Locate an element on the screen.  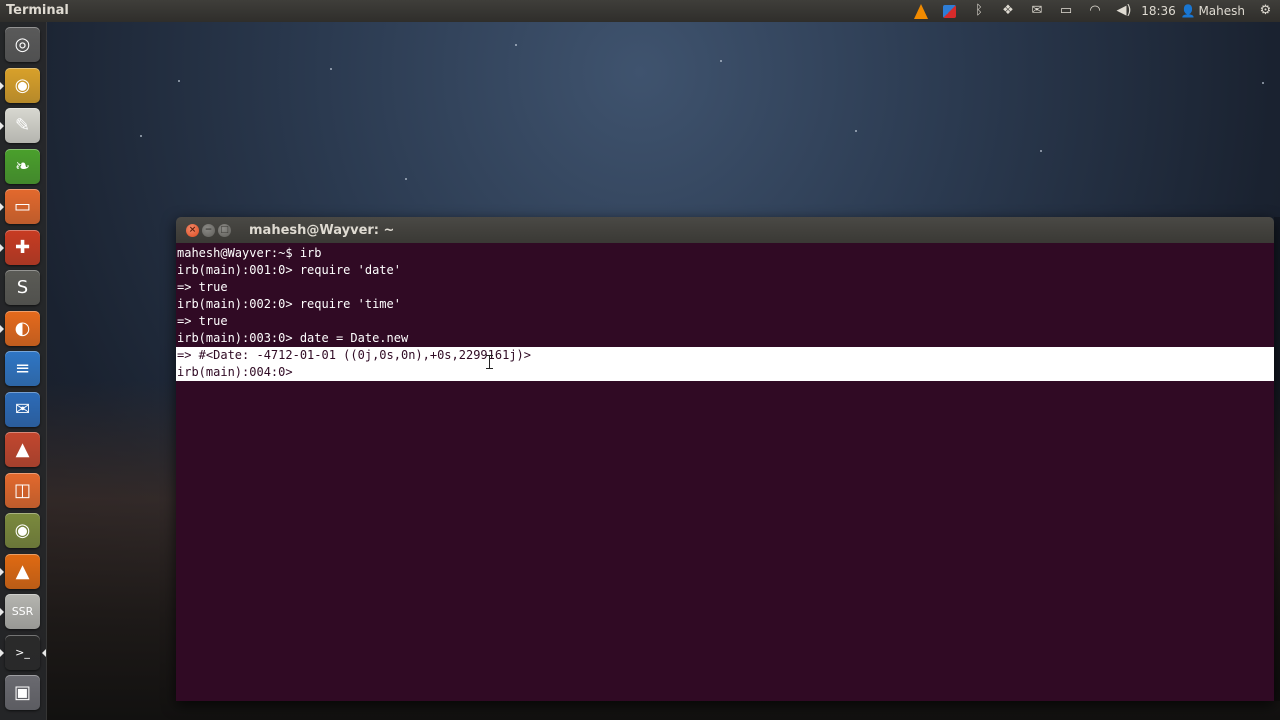
launcher-item-simplescreenrecorder: SSR is located at coordinates (22, 611).